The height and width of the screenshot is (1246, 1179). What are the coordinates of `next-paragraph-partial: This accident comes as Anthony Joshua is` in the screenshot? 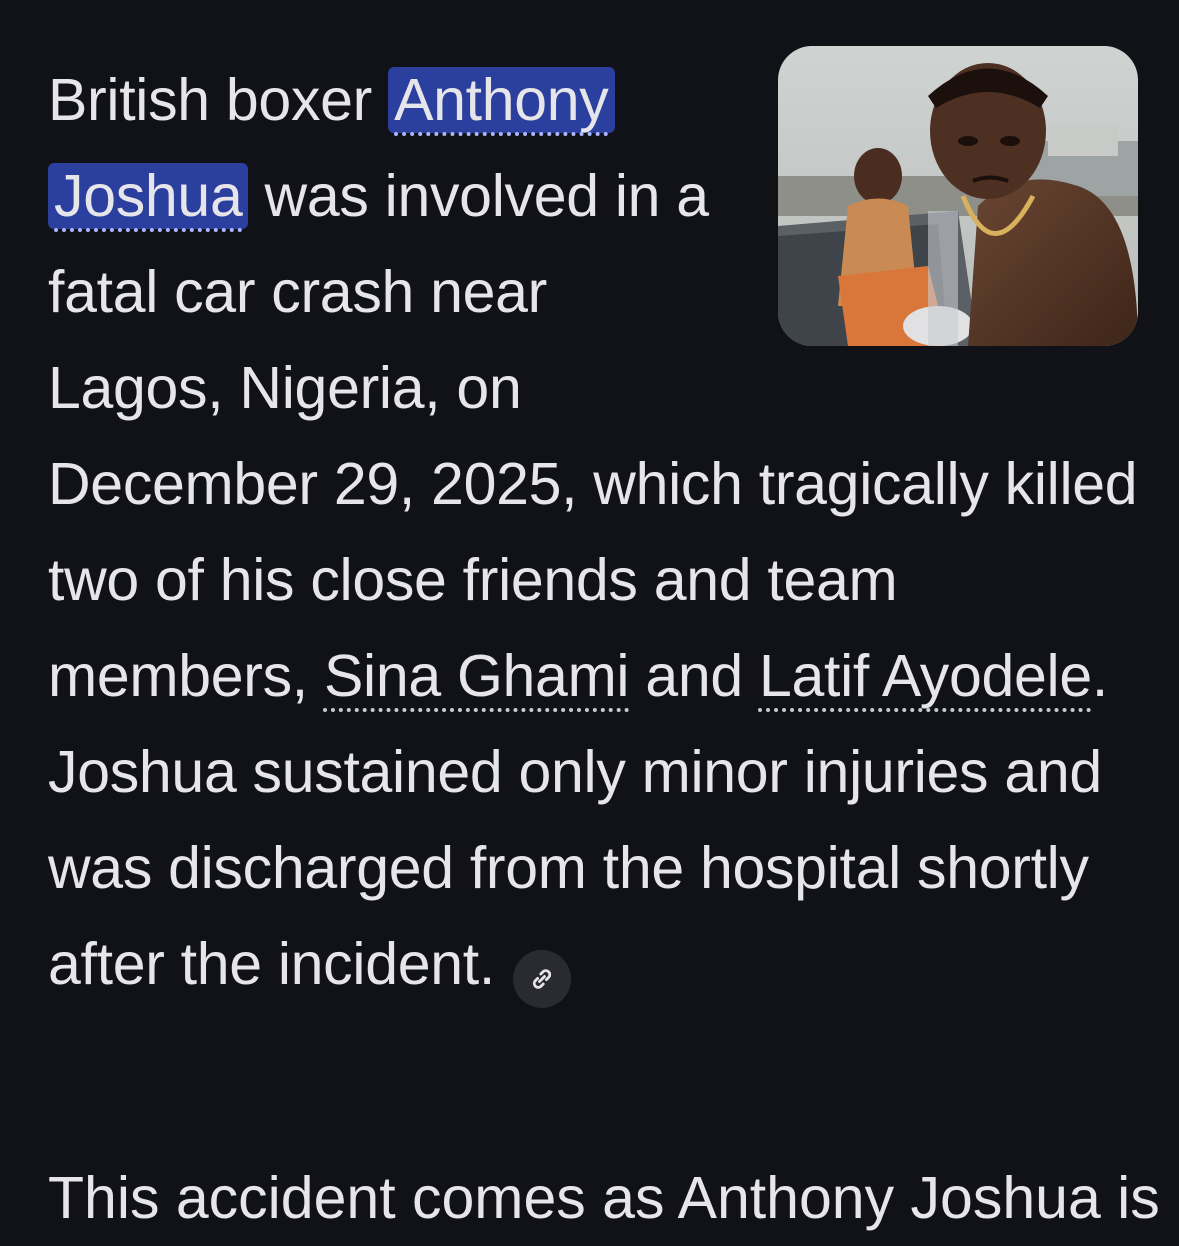 It's located at (604, 1198).